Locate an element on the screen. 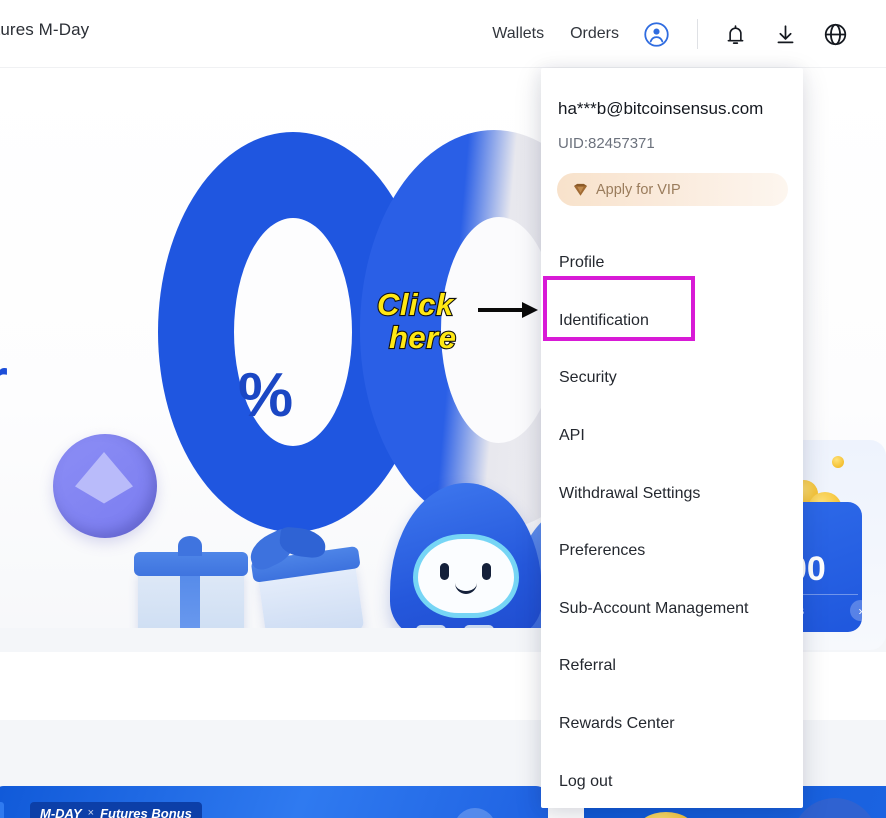 The height and width of the screenshot is (818, 886). chevron-right-icon: › is located at coordinates (856, 610).